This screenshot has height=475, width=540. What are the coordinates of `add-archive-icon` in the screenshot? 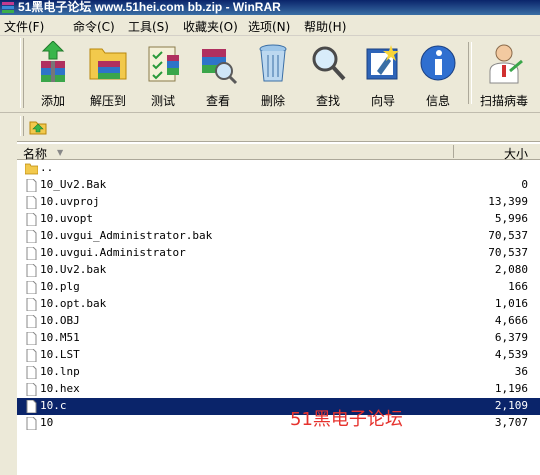 It's located at (53, 61).